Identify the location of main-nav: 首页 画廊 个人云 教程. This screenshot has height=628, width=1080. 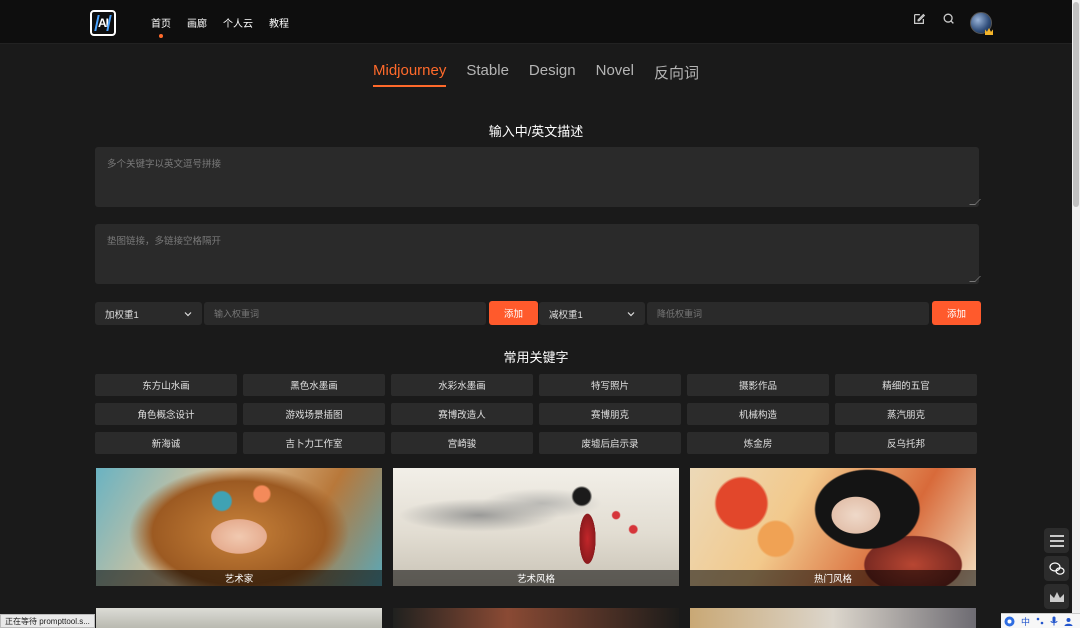
(220, 22).